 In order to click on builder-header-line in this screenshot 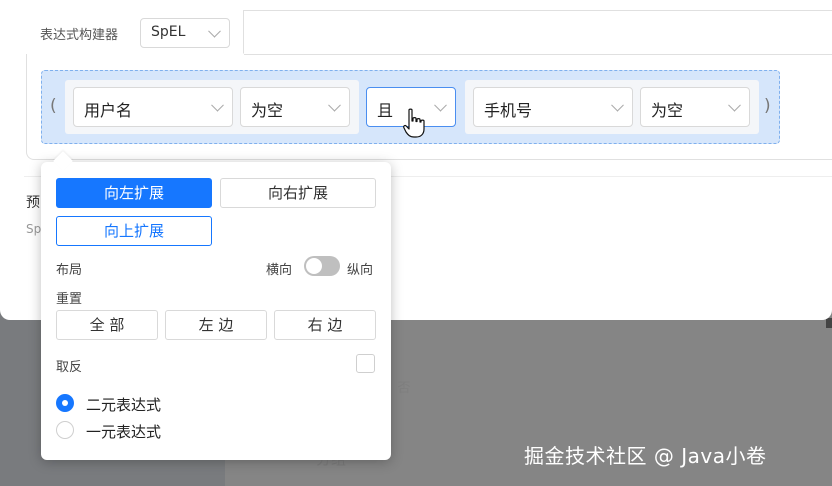, I will do `click(538, 54)`.